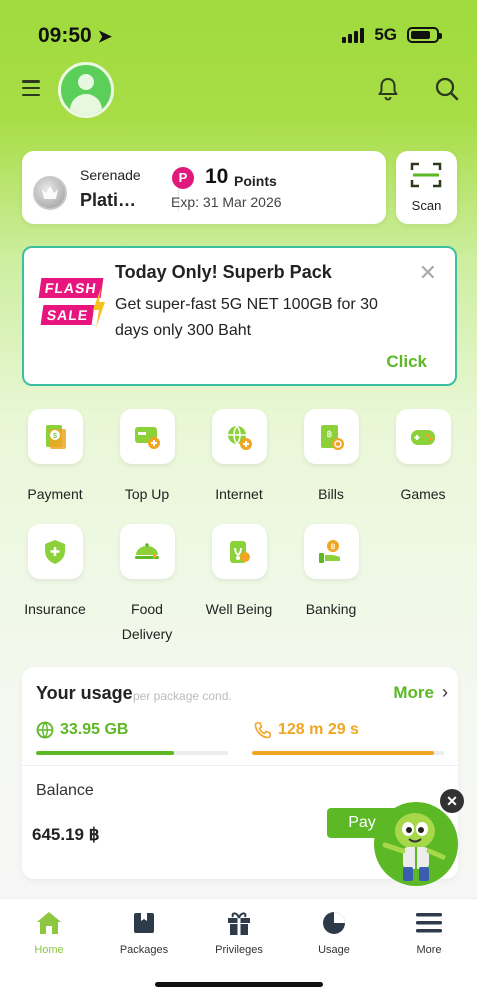 The width and height of the screenshot is (477, 995). Describe the element at coordinates (239, 609) in the screenshot. I see `service-label: Well Being` at that location.